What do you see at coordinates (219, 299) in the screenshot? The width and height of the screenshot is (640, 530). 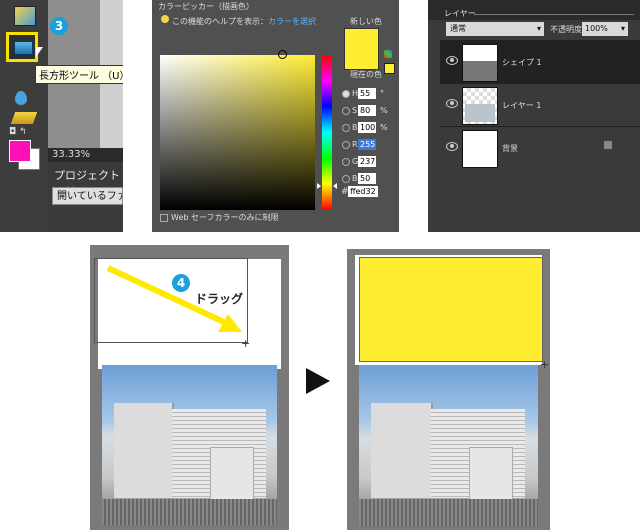 I see `drag-label: ドラッグ` at bounding box center [219, 299].